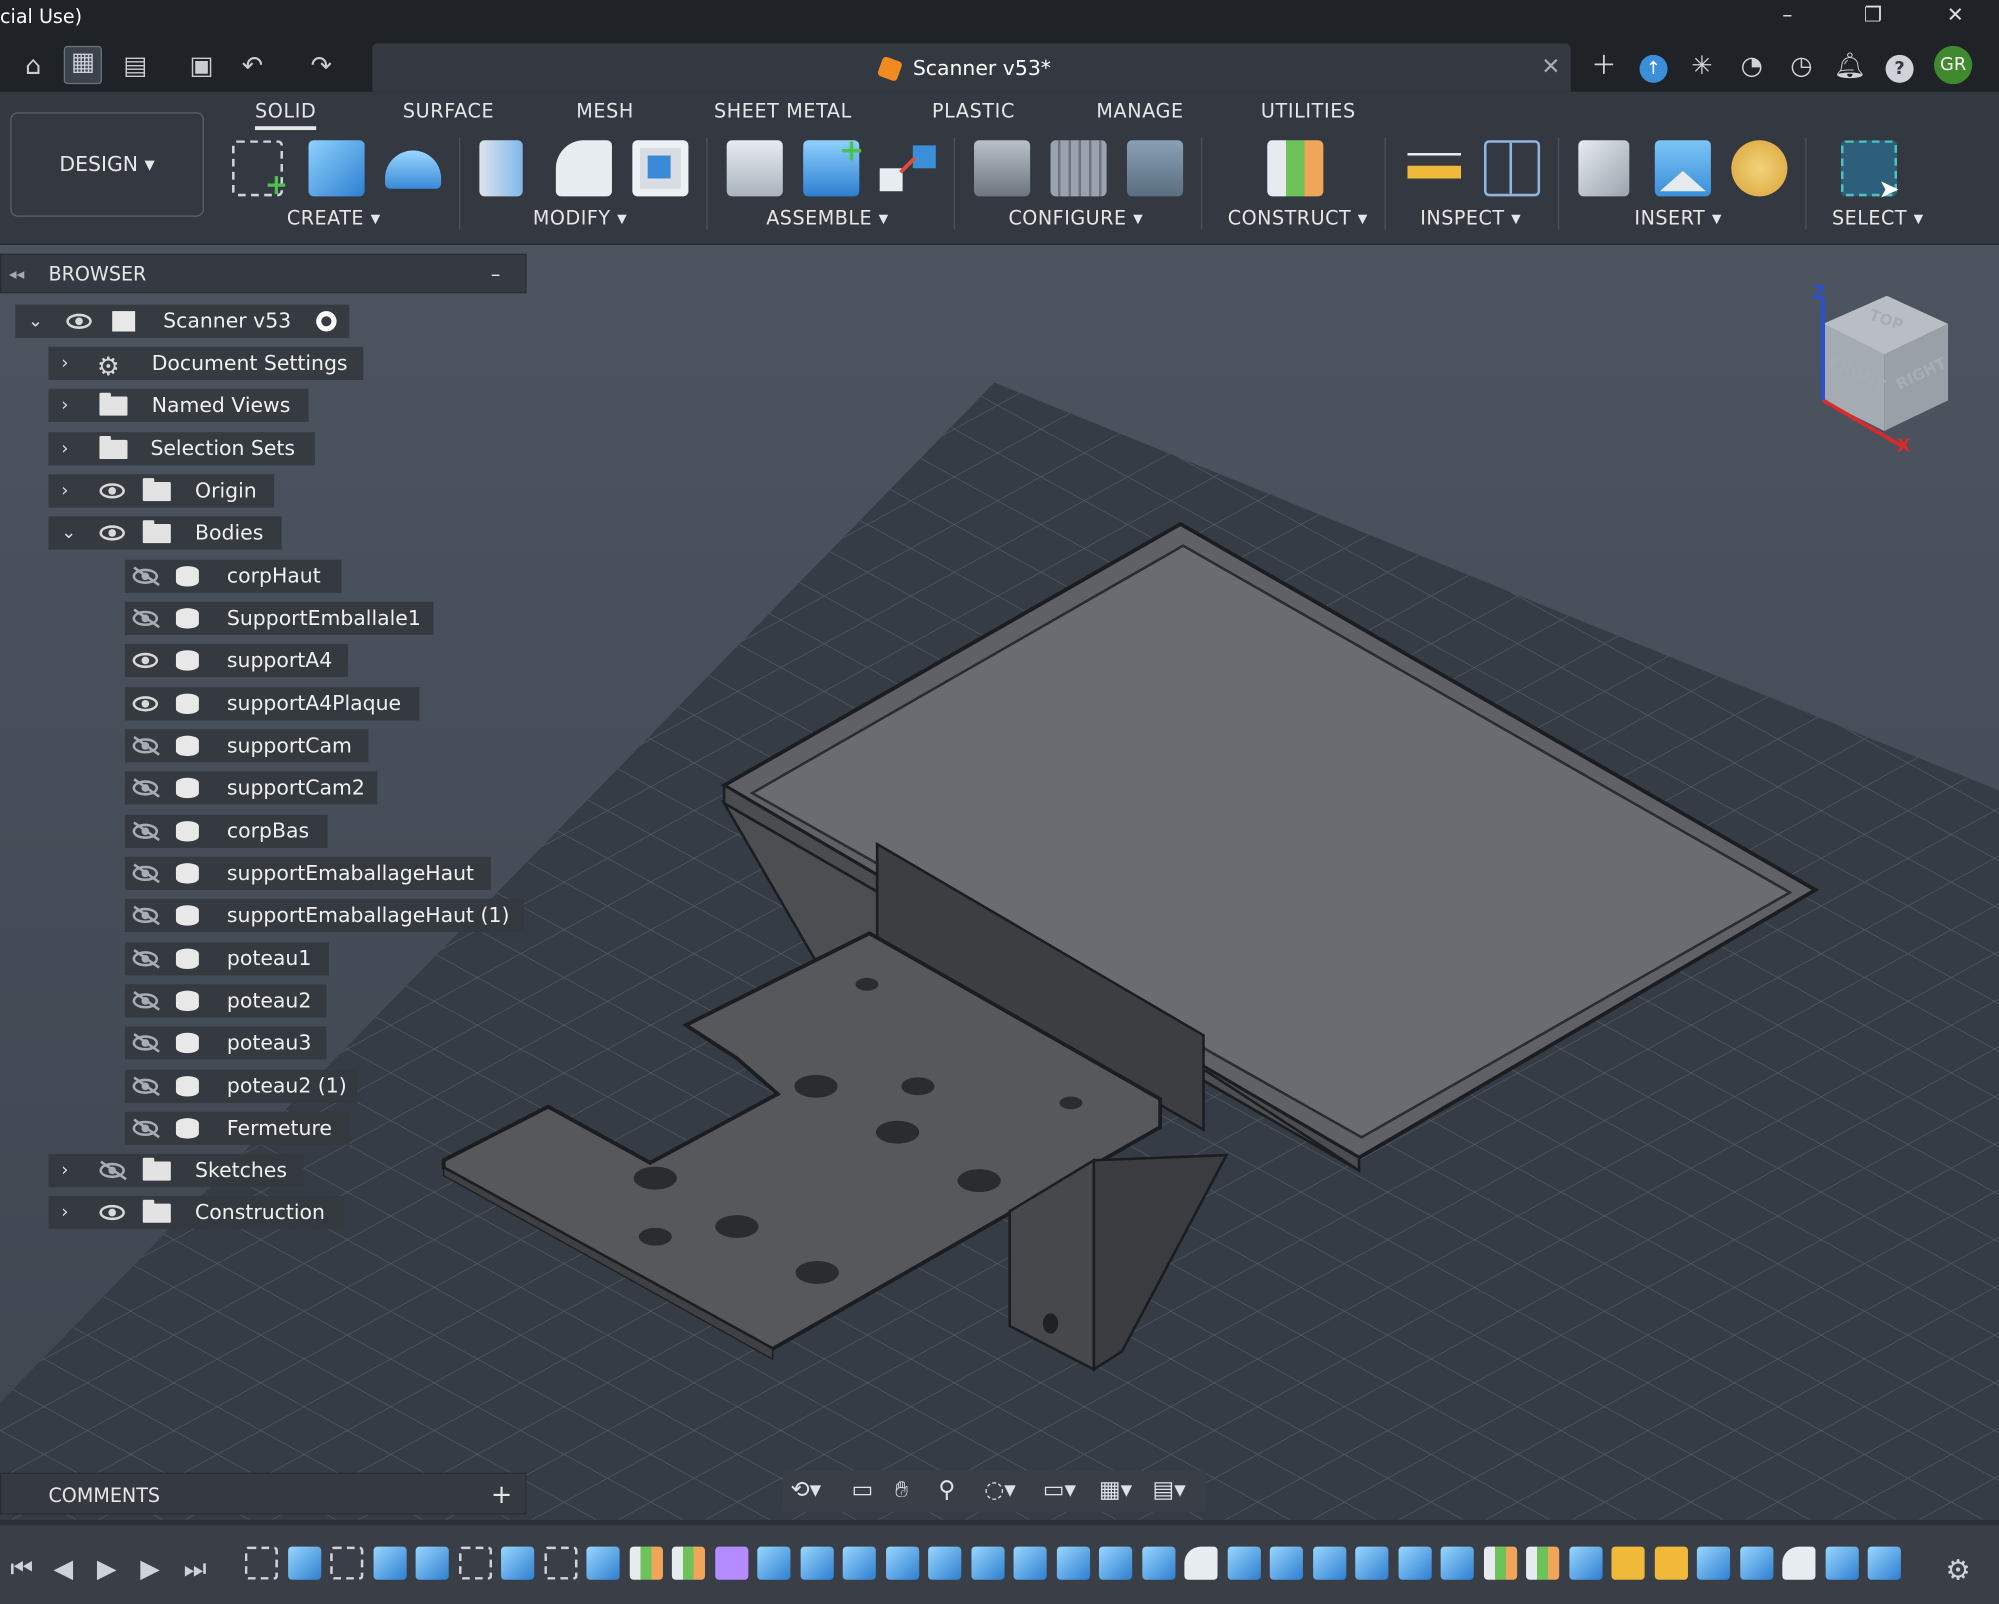 The width and height of the screenshot is (1999, 1604). Describe the element at coordinates (21, 1568) in the screenshot. I see `timeline-start-icon: ⏮` at that location.